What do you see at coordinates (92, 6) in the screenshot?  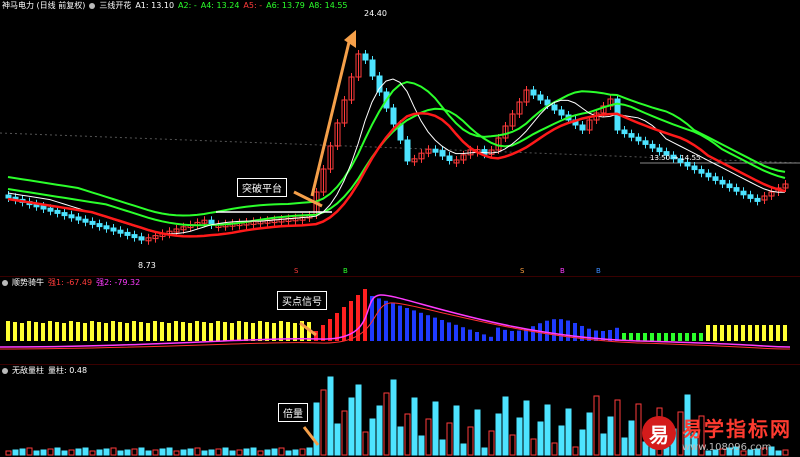 I see `settings-icon` at bounding box center [92, 6].